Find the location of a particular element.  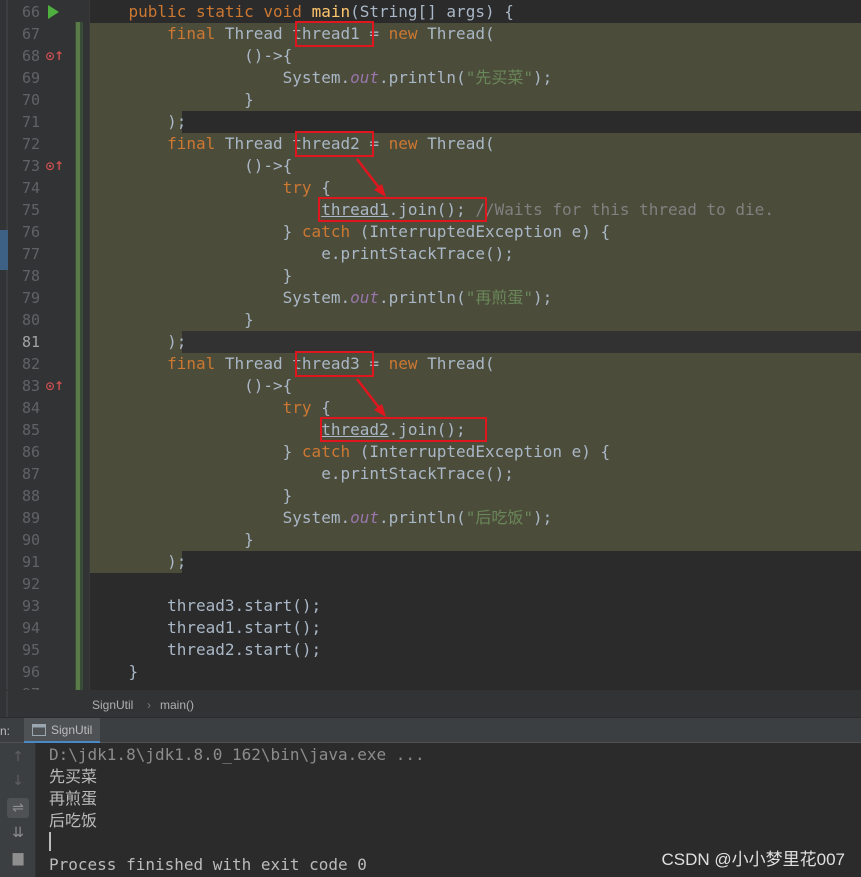

code-text: System.out.println("先买菜"); is located at coordinates (475, 78).